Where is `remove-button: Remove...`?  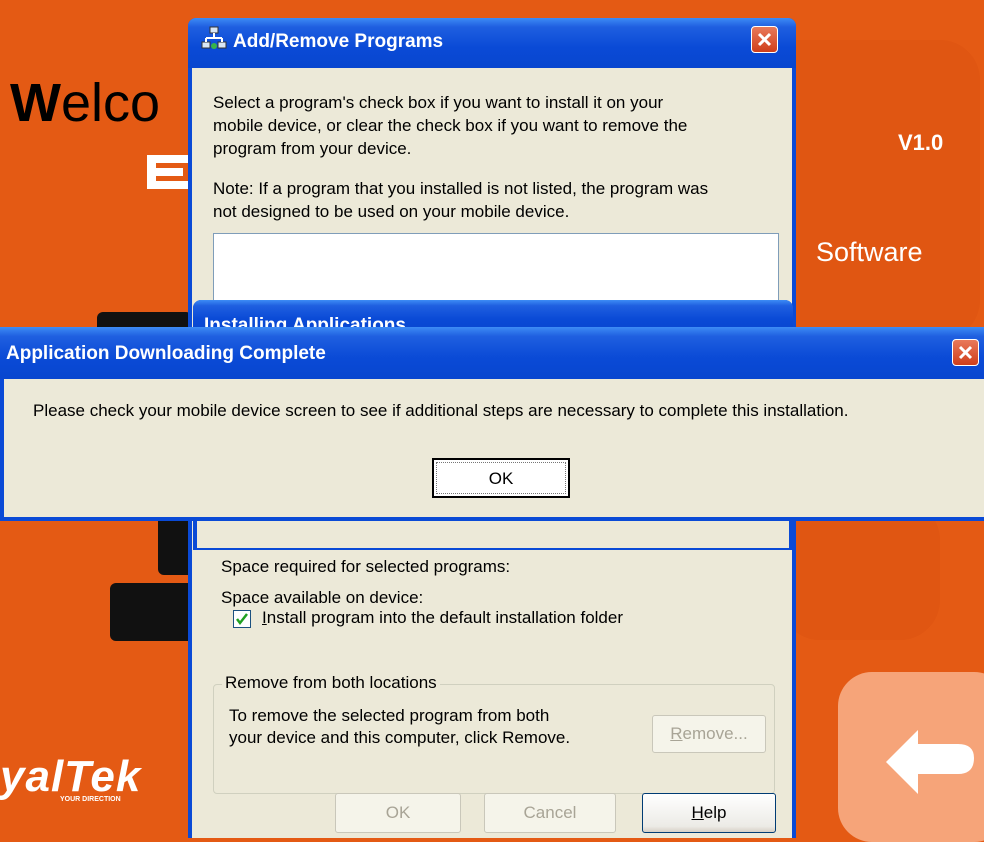 remove-button: Remove... is located at coordinates (709, 734).